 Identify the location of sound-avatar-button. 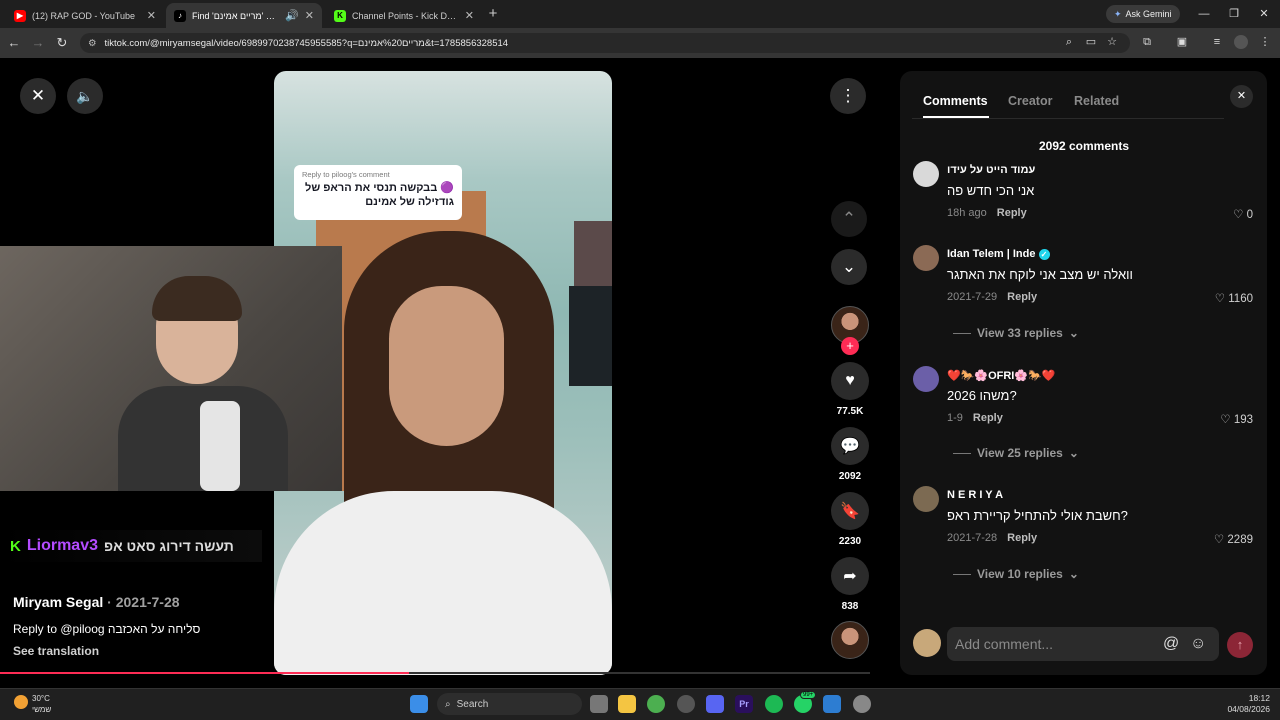
(850, 640).